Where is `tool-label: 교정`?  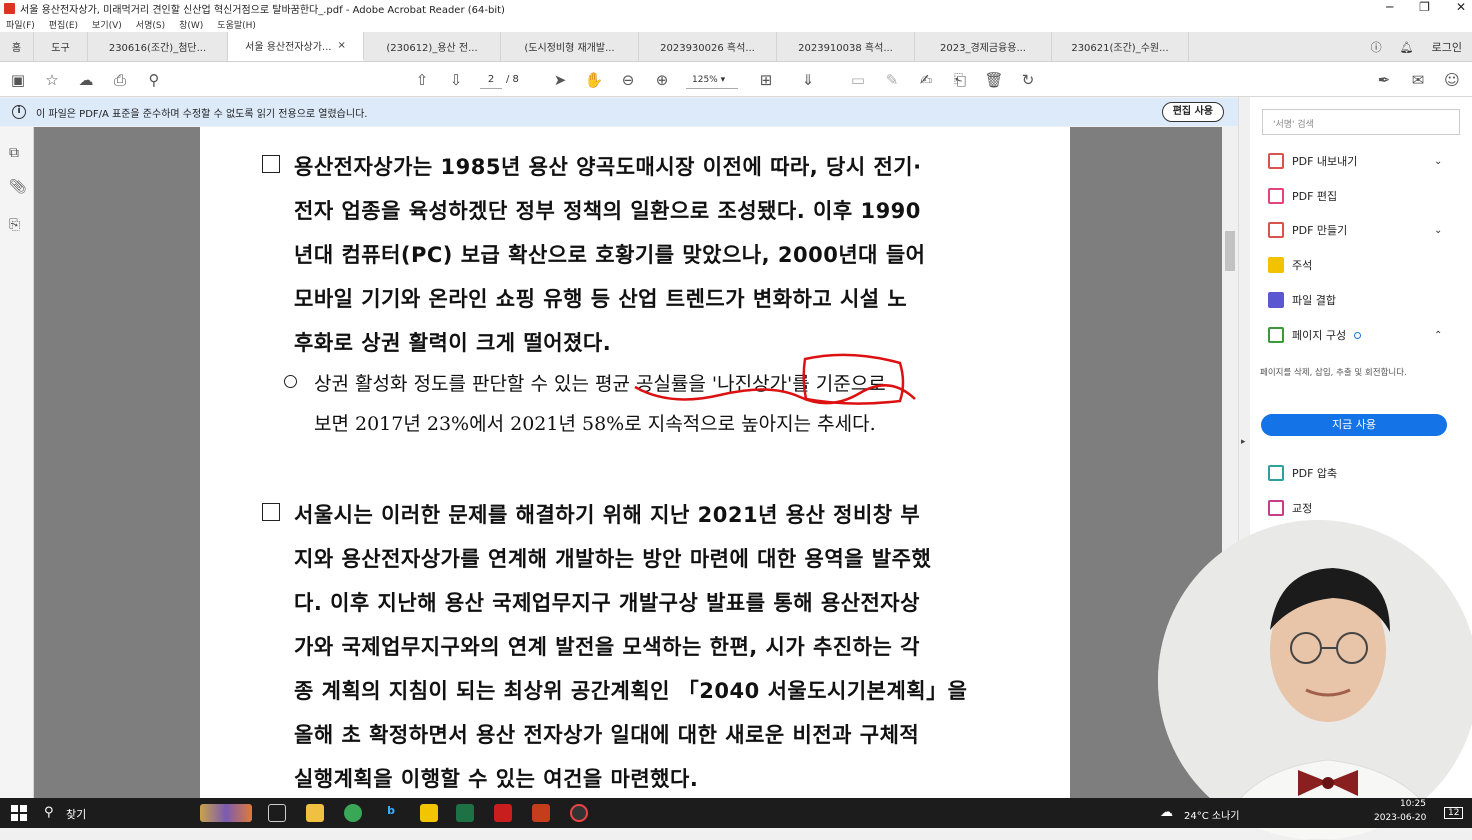 tool-label: 교정 is located at coordinates (1302, 508).